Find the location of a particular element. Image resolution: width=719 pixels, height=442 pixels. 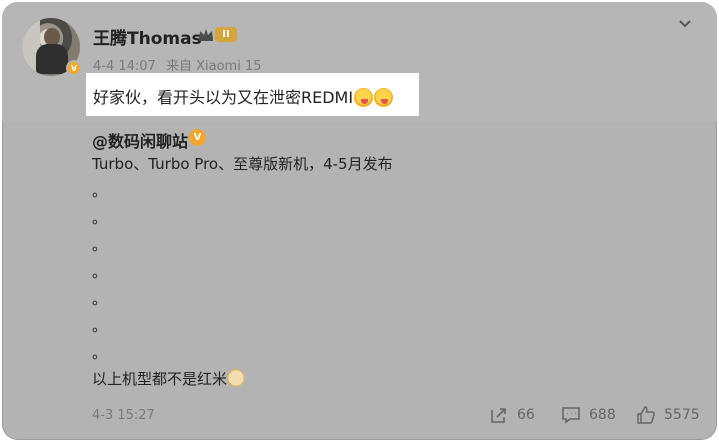

verified-badge: V is located at coordinates (74, 68).